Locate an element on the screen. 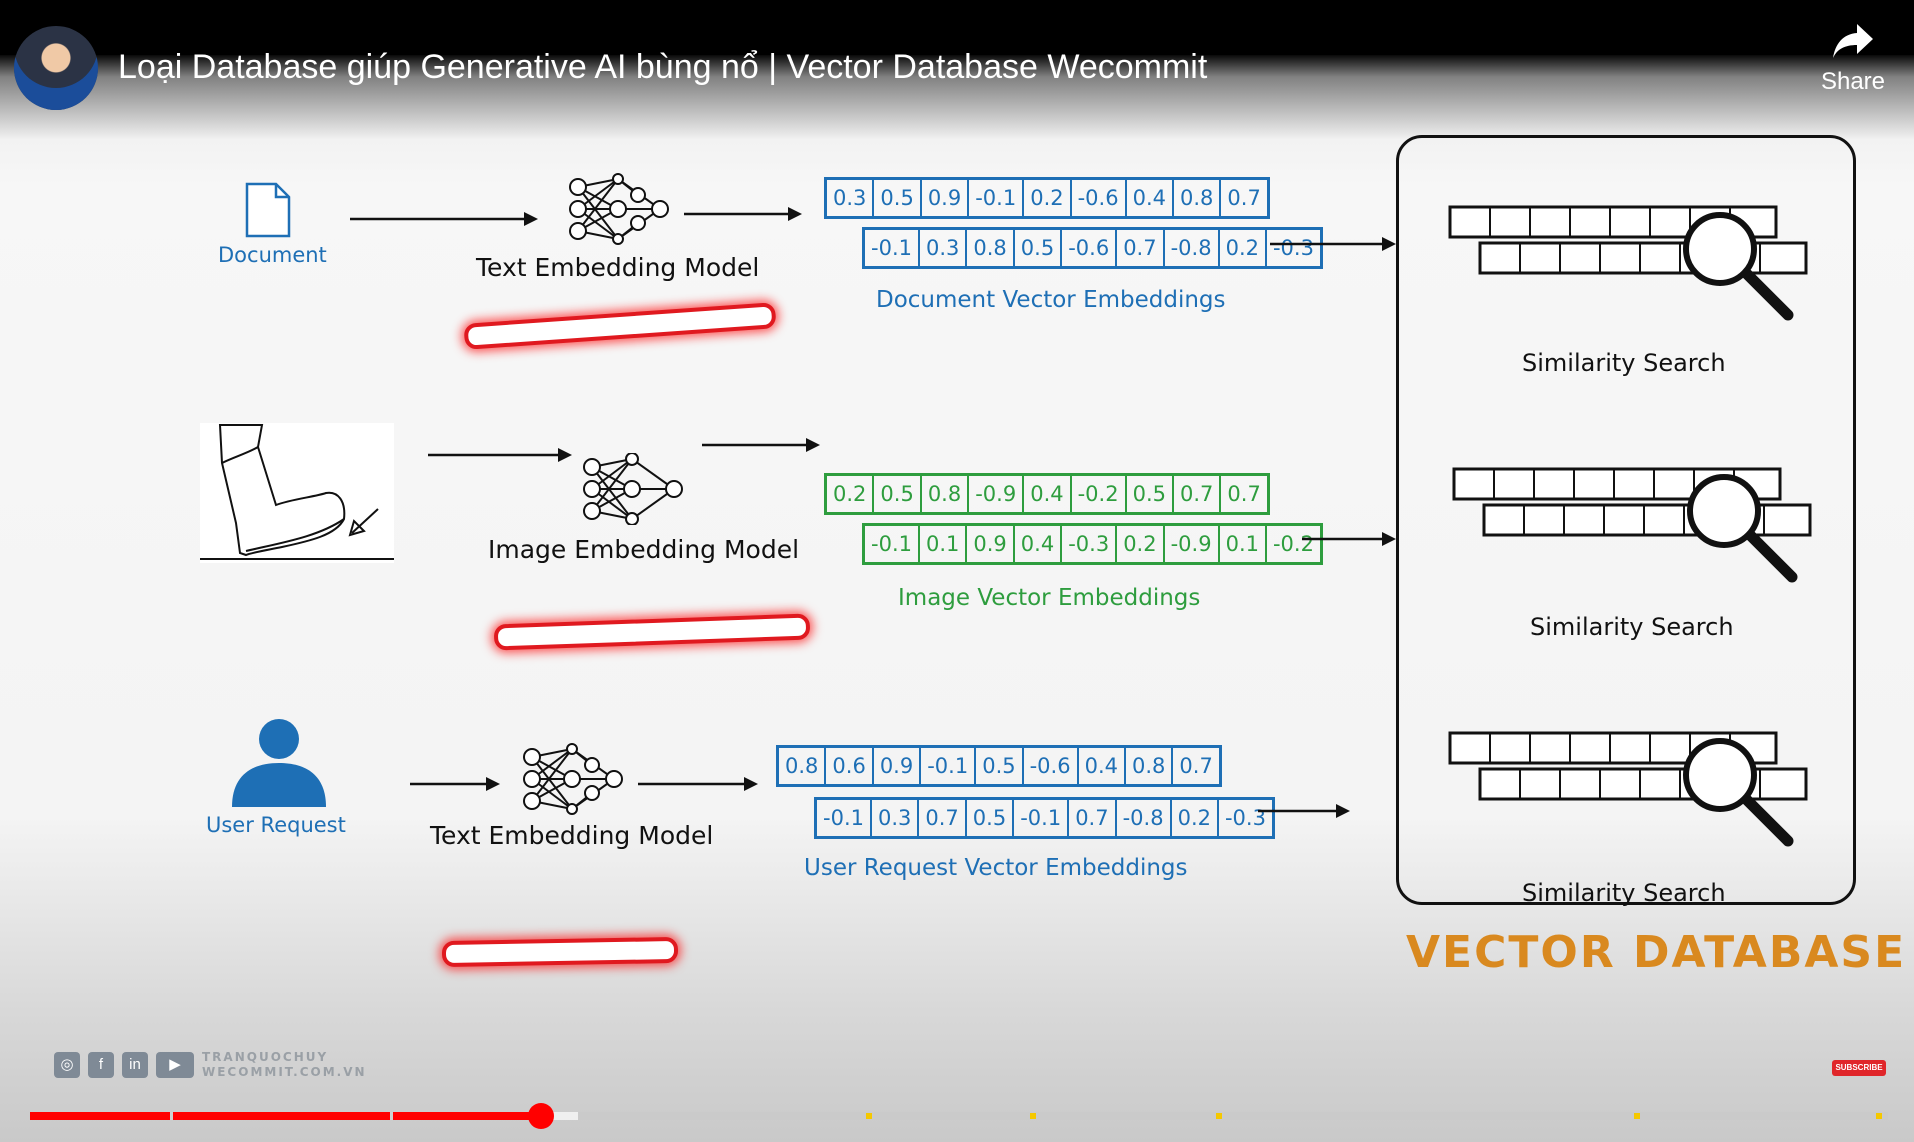  facebook-icon: f is located at coordinates (101, 1065).